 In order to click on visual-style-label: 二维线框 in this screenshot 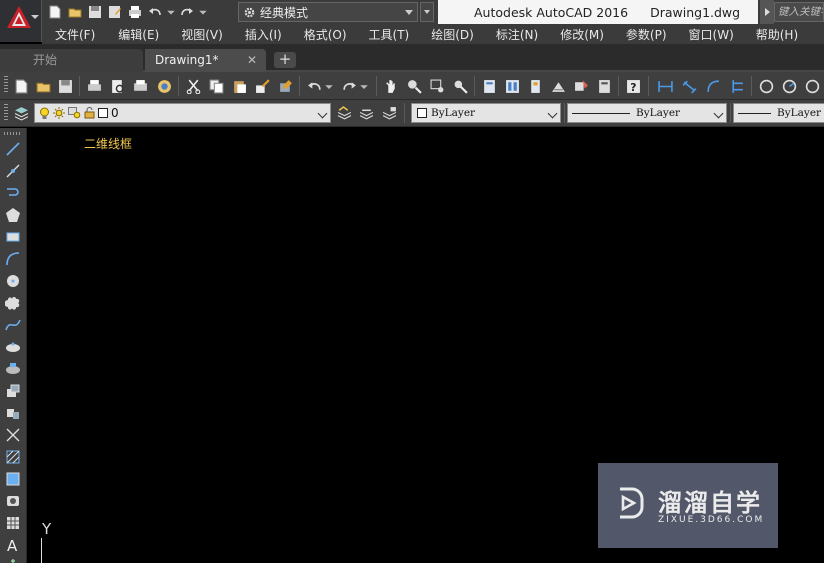, I will do `click(108, 143)`.